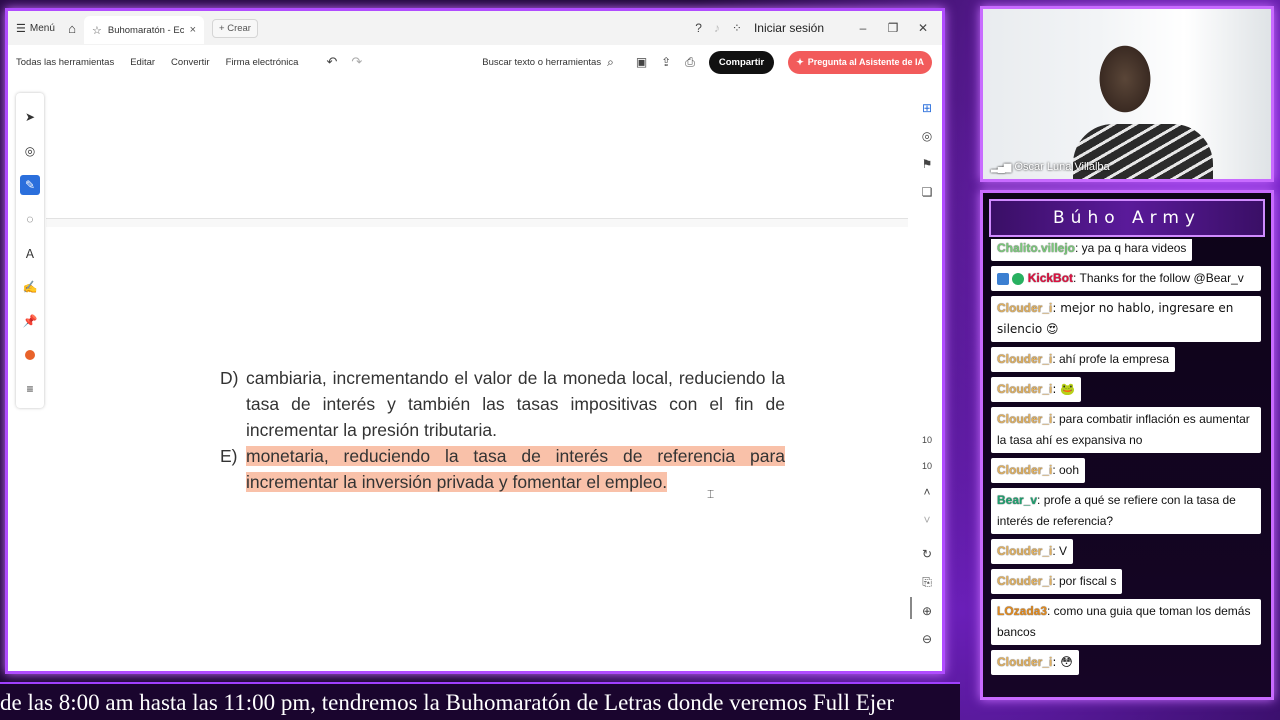  I want to click on scrollbar-thumb, so click(911, 608).